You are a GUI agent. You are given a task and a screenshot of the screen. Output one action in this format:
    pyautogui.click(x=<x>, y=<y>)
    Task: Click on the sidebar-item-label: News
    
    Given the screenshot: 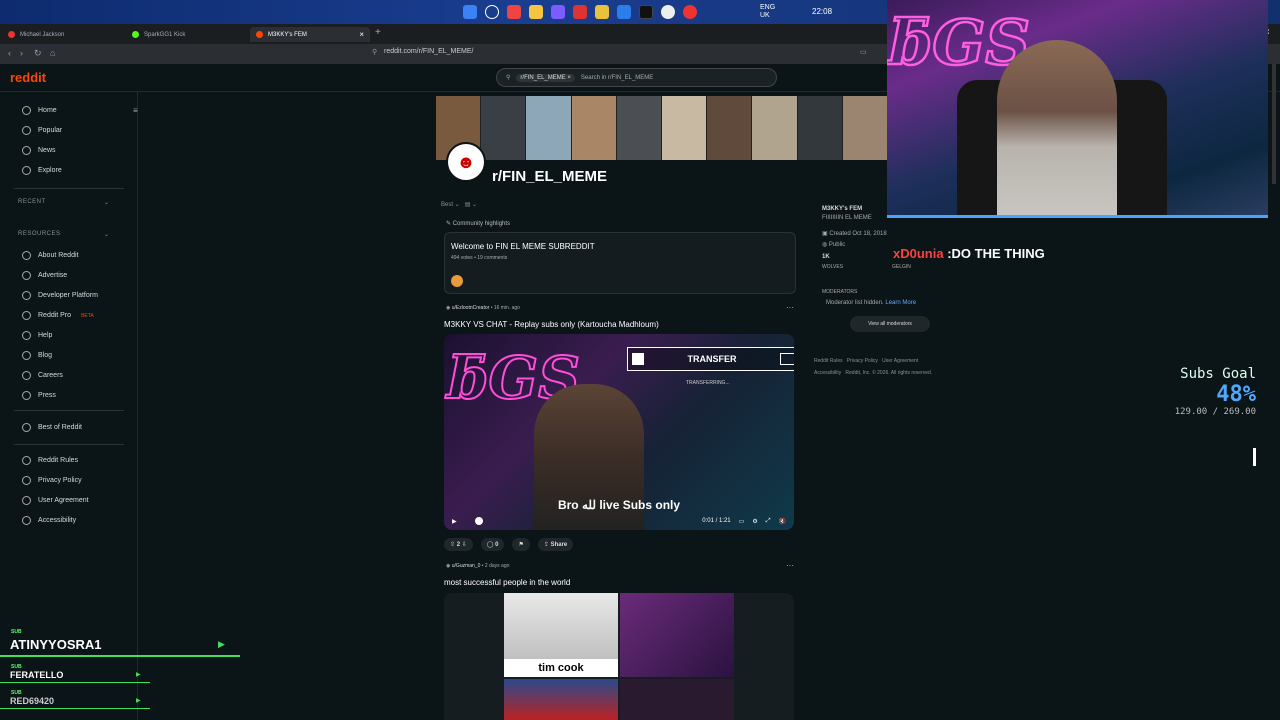 What is the action you would take?
    pyautogui.click(x=47, y=150)
    